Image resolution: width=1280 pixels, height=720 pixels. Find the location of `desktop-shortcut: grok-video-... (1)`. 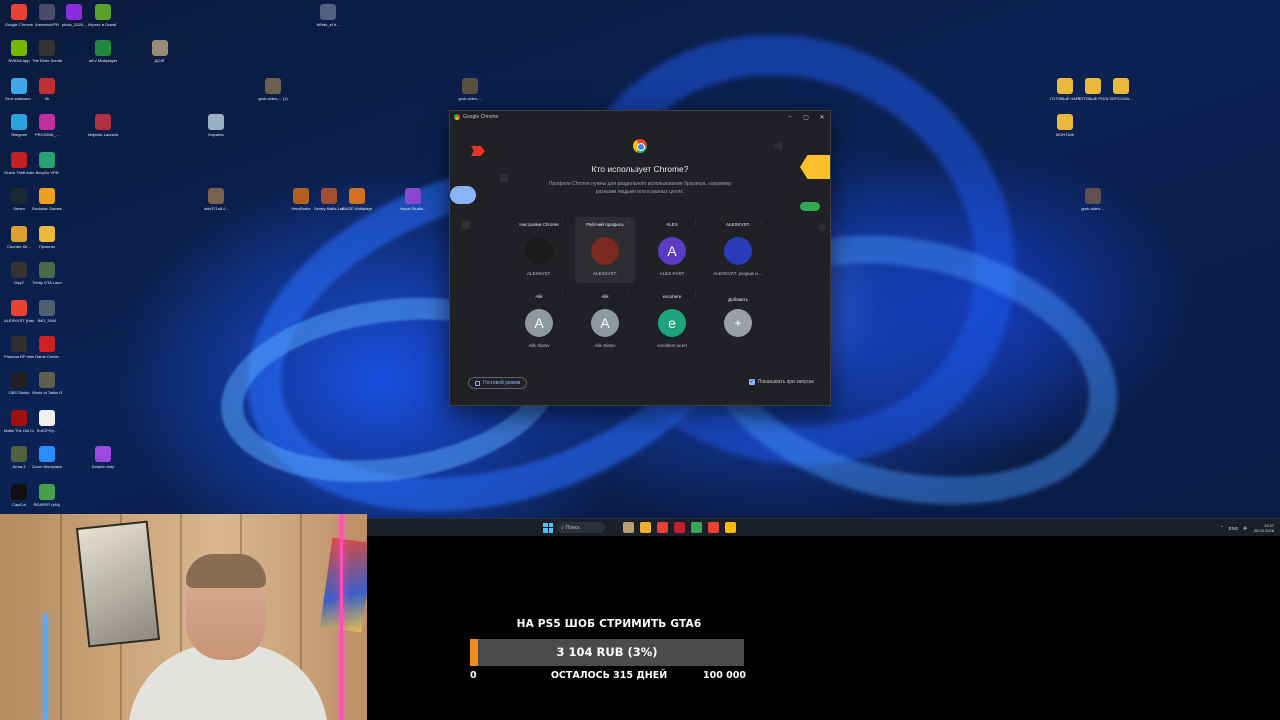

desktop-shortcut: grok-video-... (1) is located at coordinates (273, 89).